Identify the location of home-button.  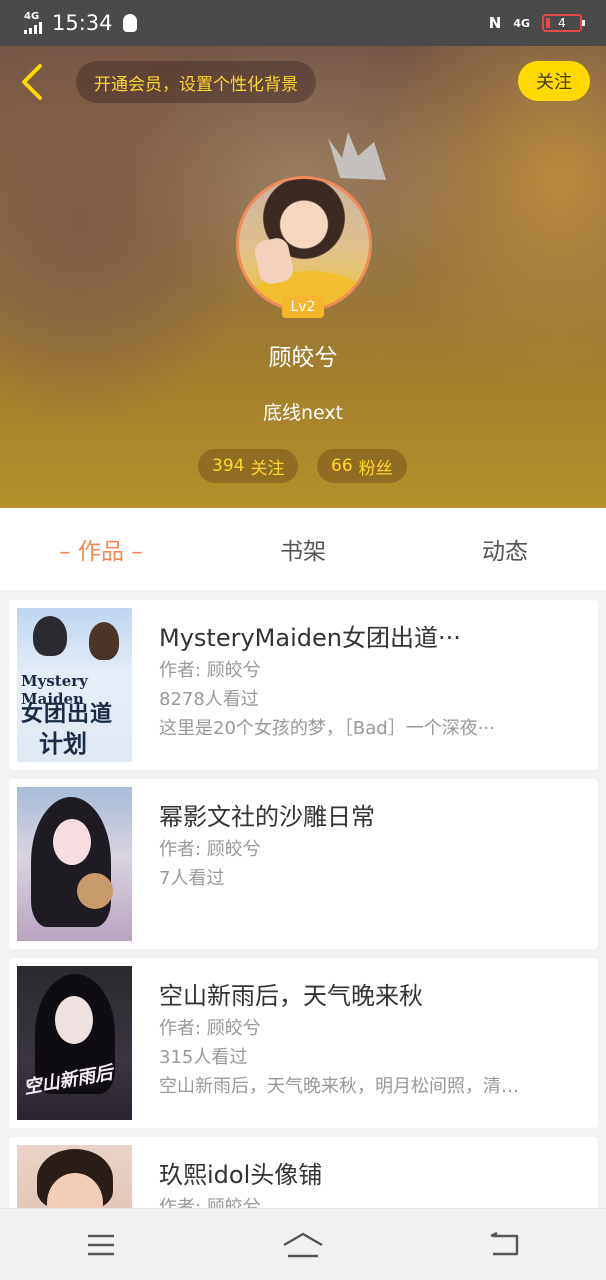
(303, 1245).